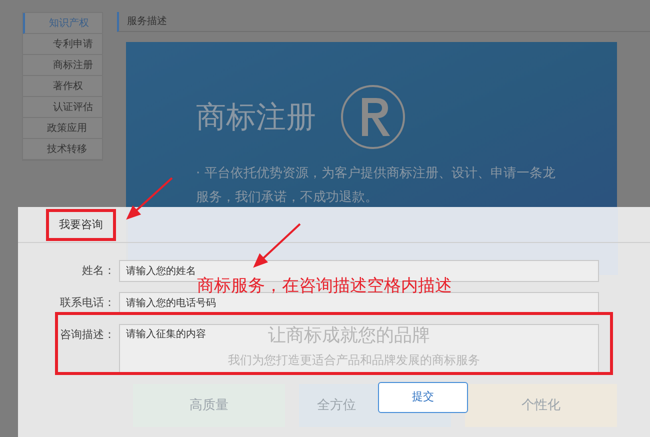 This screenshot has height=437, width=650. I want to click on slogan: 让商标成就您的品牌, so click(349, 336).